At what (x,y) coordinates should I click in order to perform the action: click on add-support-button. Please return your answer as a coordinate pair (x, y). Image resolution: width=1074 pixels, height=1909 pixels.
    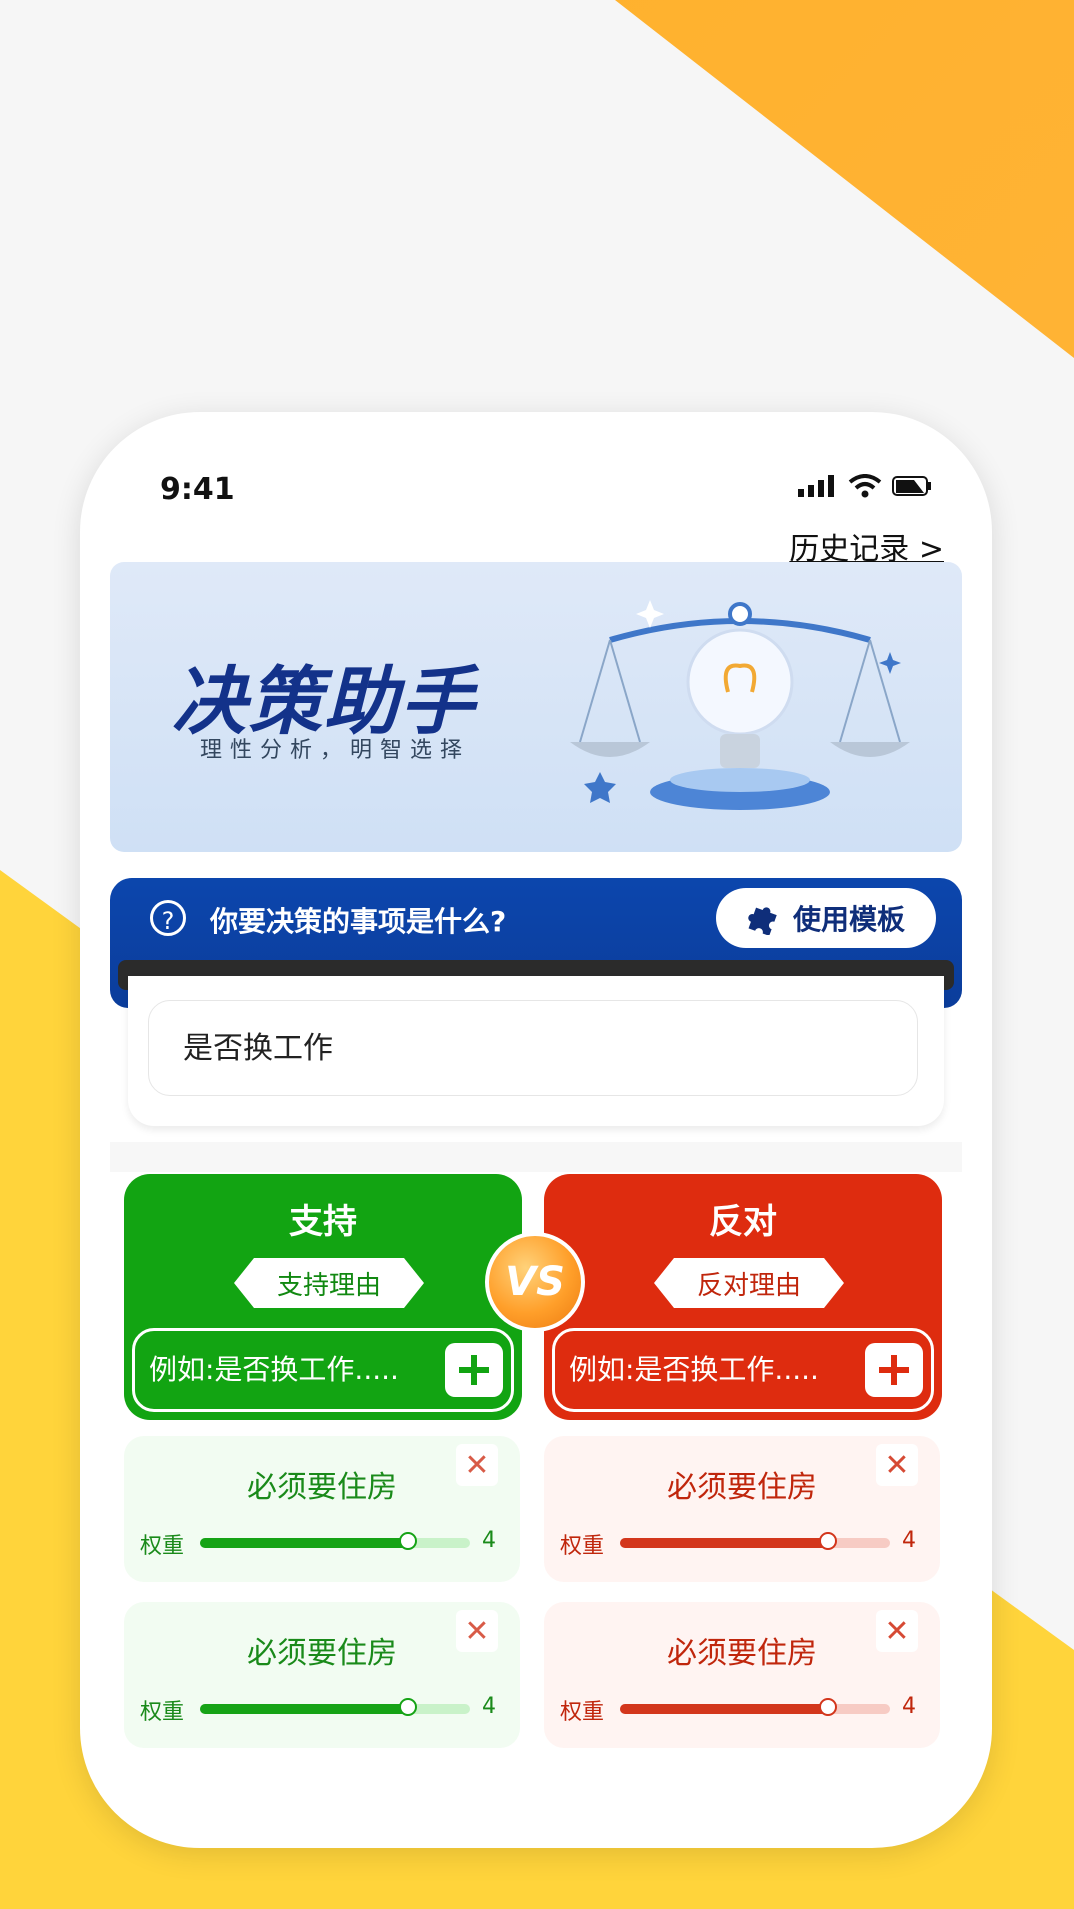
    Looking at the image, I should click on (474, 1370).